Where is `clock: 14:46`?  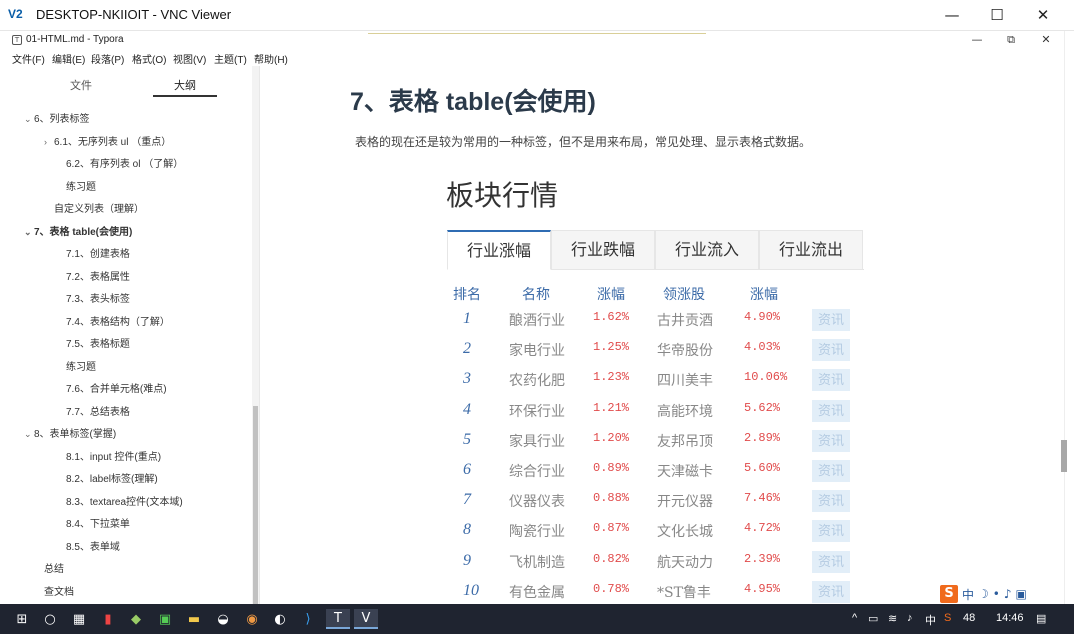
clock: 14:46 is located at coordinates (1010, 618).